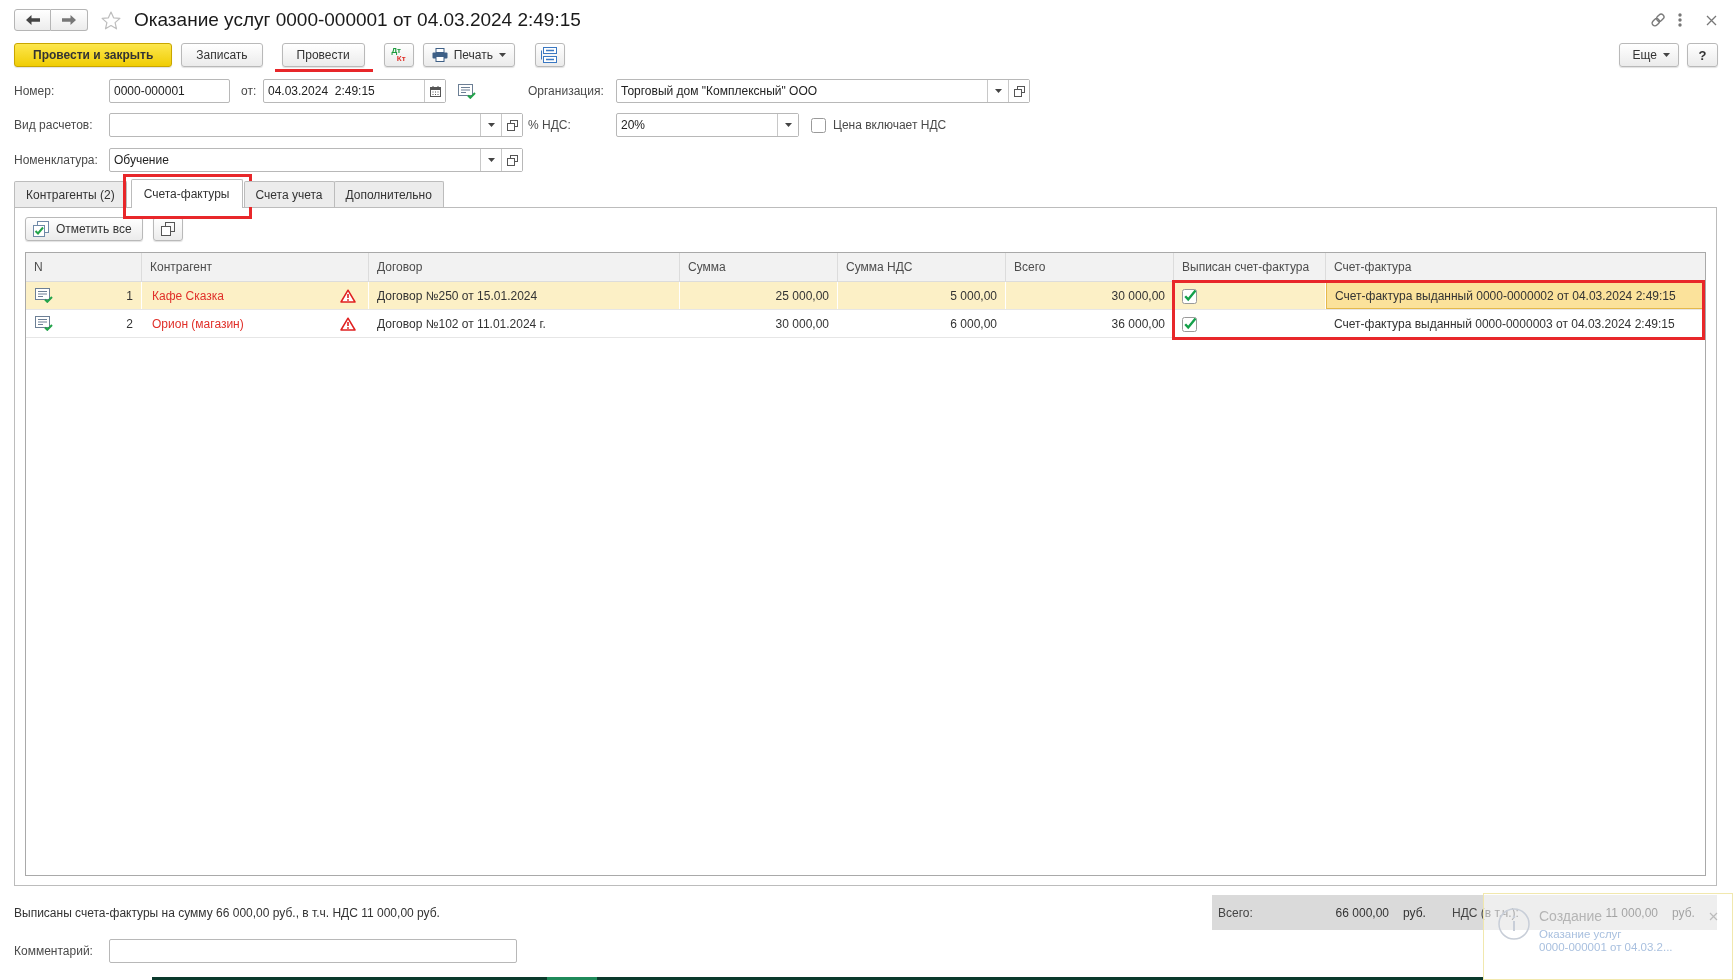 The image size is (1733, 980). Describe the element at coordinates (524, 267) in the screenshot. I see `column-header: Договор` at that location.